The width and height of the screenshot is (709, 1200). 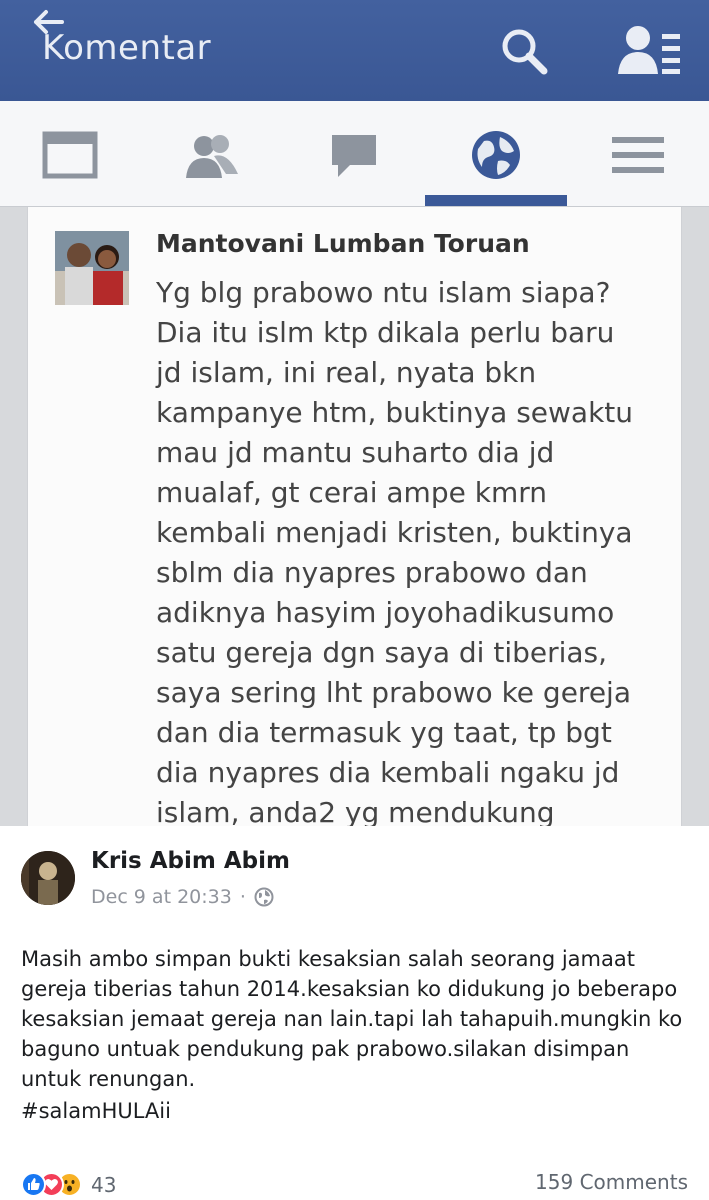 I want to click on tab-notifications, so click(x=496, y=155).